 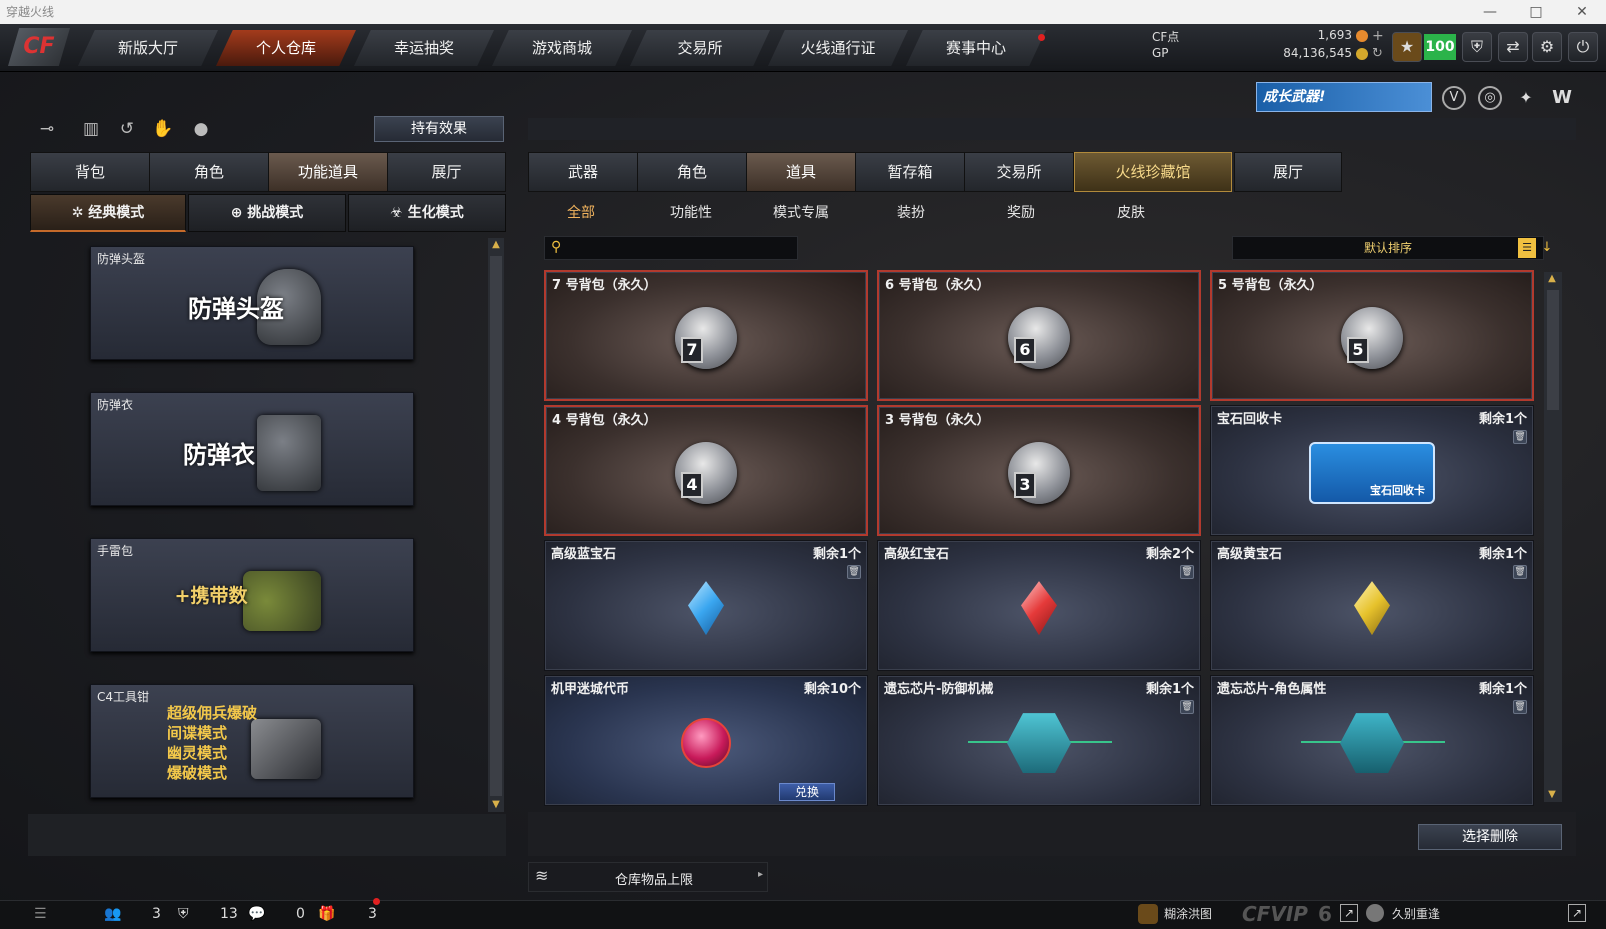 What do you see at coordinates (700, 48) in the screenshot?
I see `nav-tab-market: 交易所` at bounding box center [700, 48].